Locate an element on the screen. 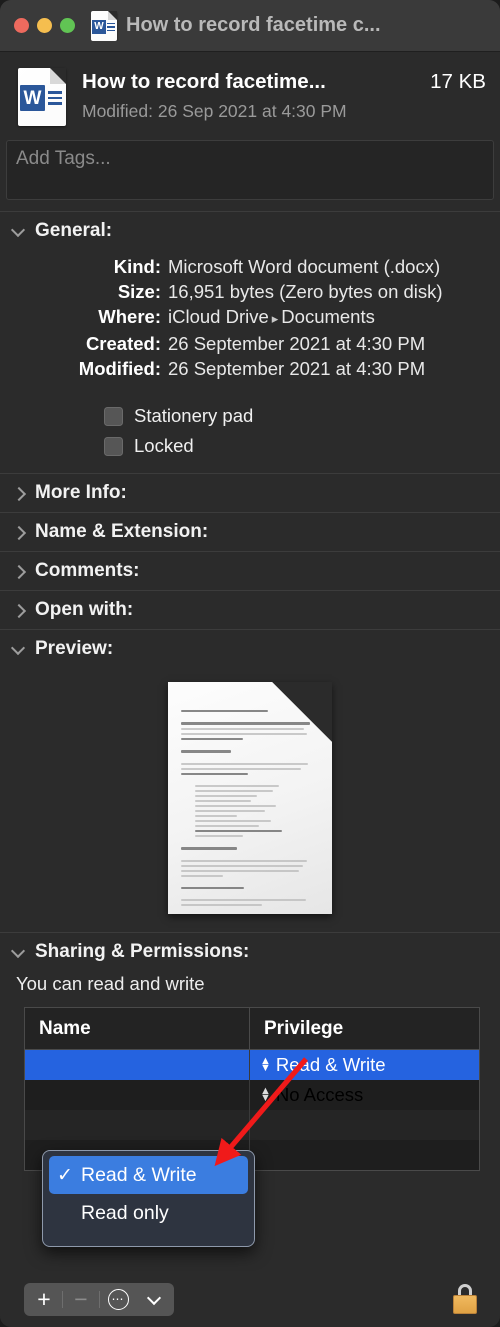 The image size is (500, 1327). field-value: iCloud Drive ▸ Documents is located at coordinates (271, 317).